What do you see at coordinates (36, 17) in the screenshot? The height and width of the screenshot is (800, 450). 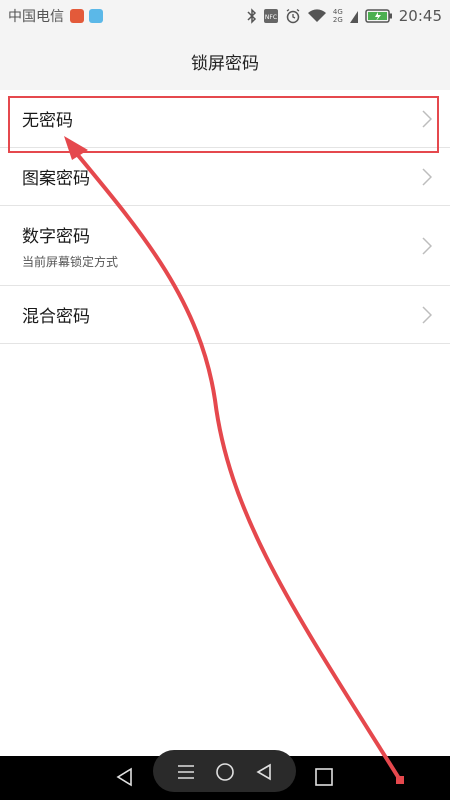 I see `carrier-name: 中国电信` at bounding box center [36, 17].